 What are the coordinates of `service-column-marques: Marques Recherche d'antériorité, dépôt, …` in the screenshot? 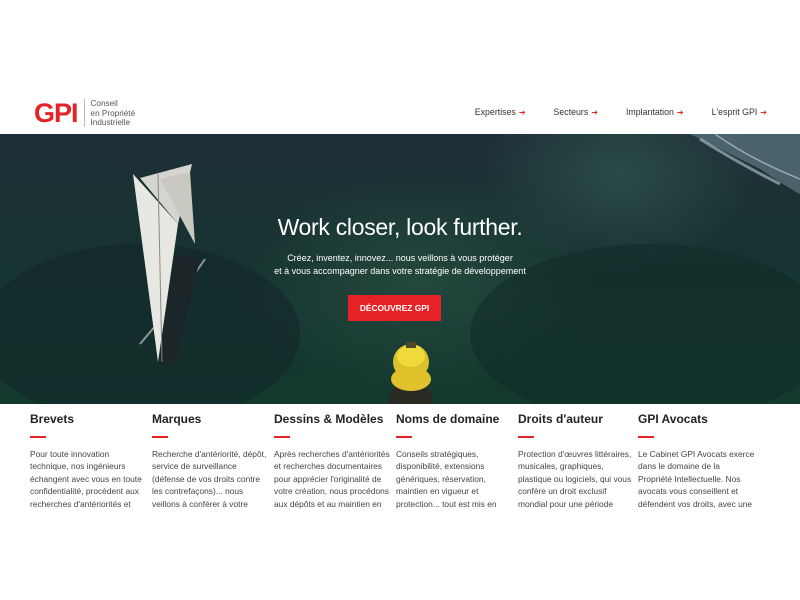 It's located at (210, 465).